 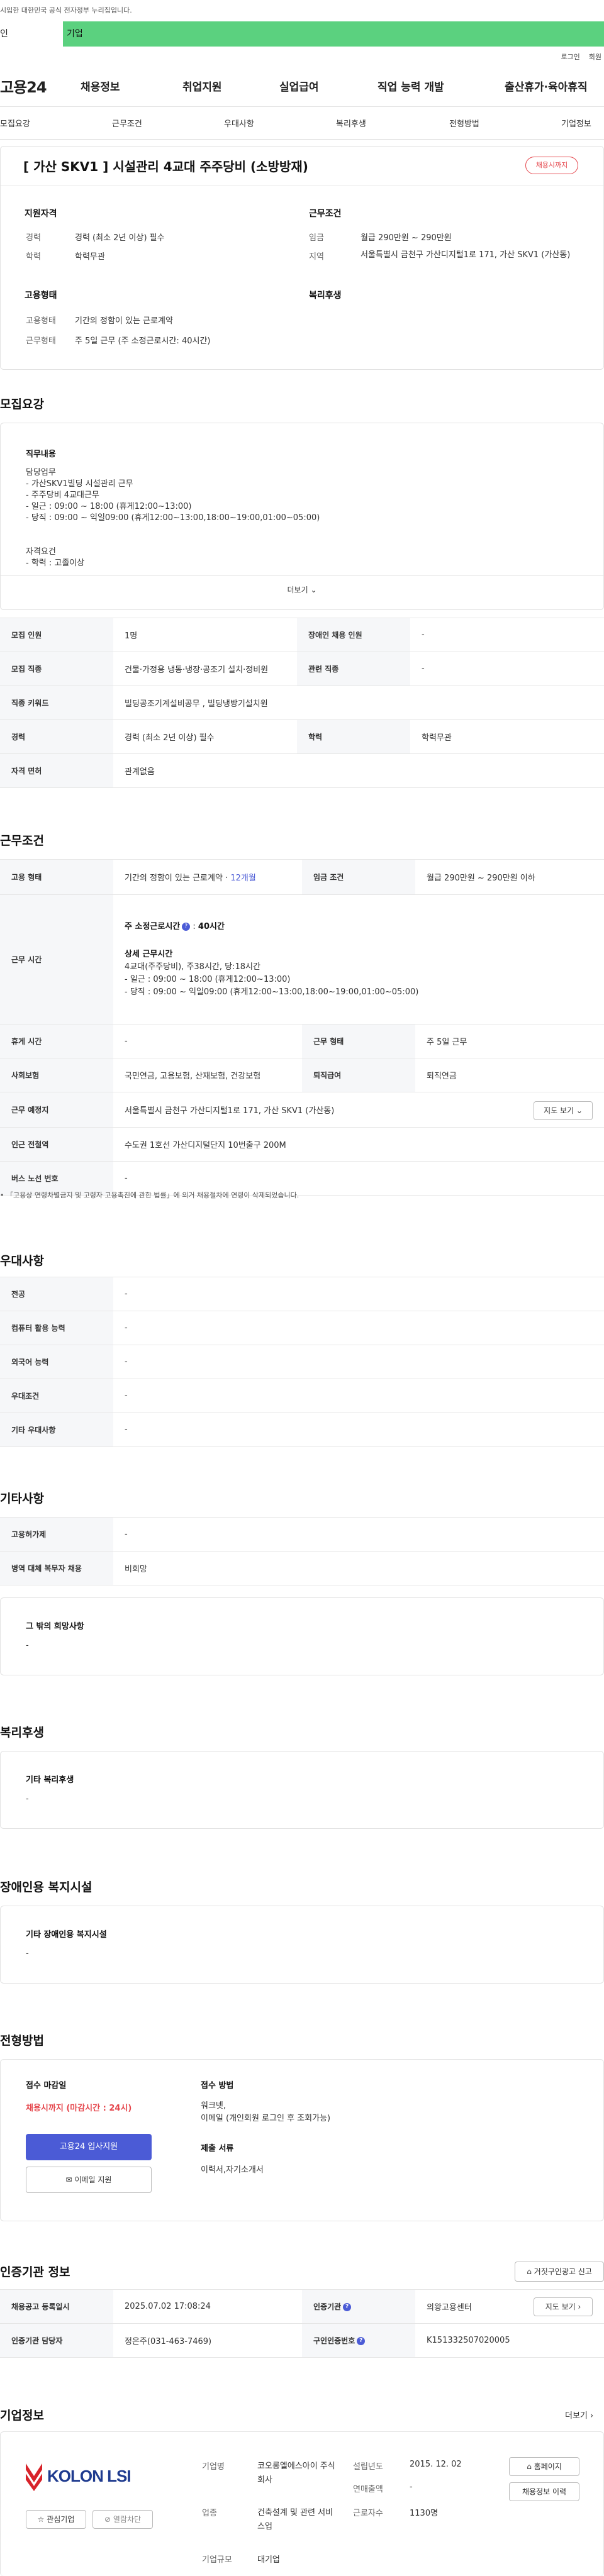 I want to click on site-logo: 고용24, so click(x=40, y=86).